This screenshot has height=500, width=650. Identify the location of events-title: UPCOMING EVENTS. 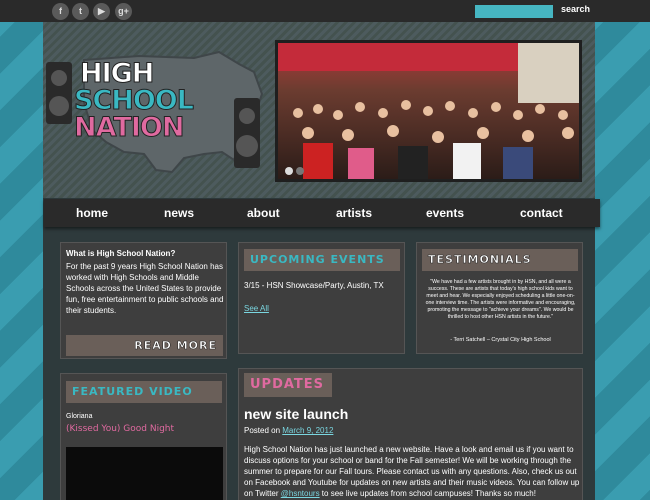
(317, 259).